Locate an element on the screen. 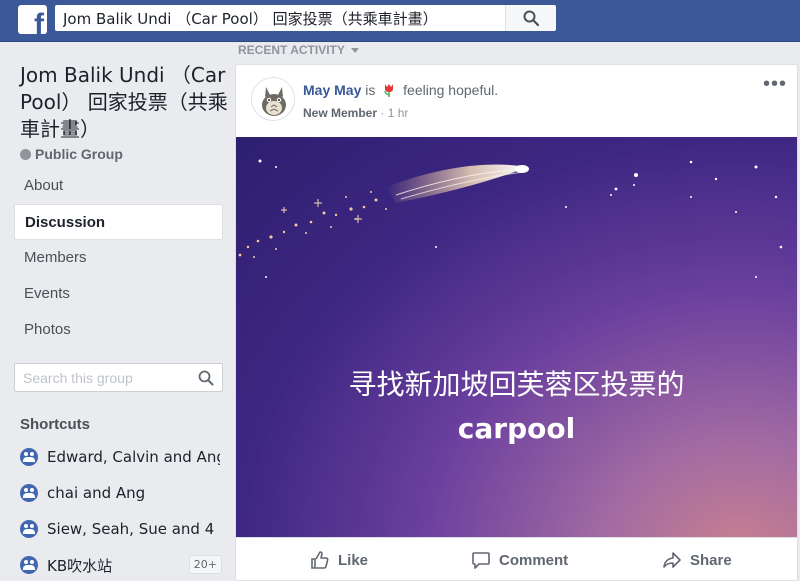  group-nav: About Discussion Members Events Photos is located at coordinates (118, 258).